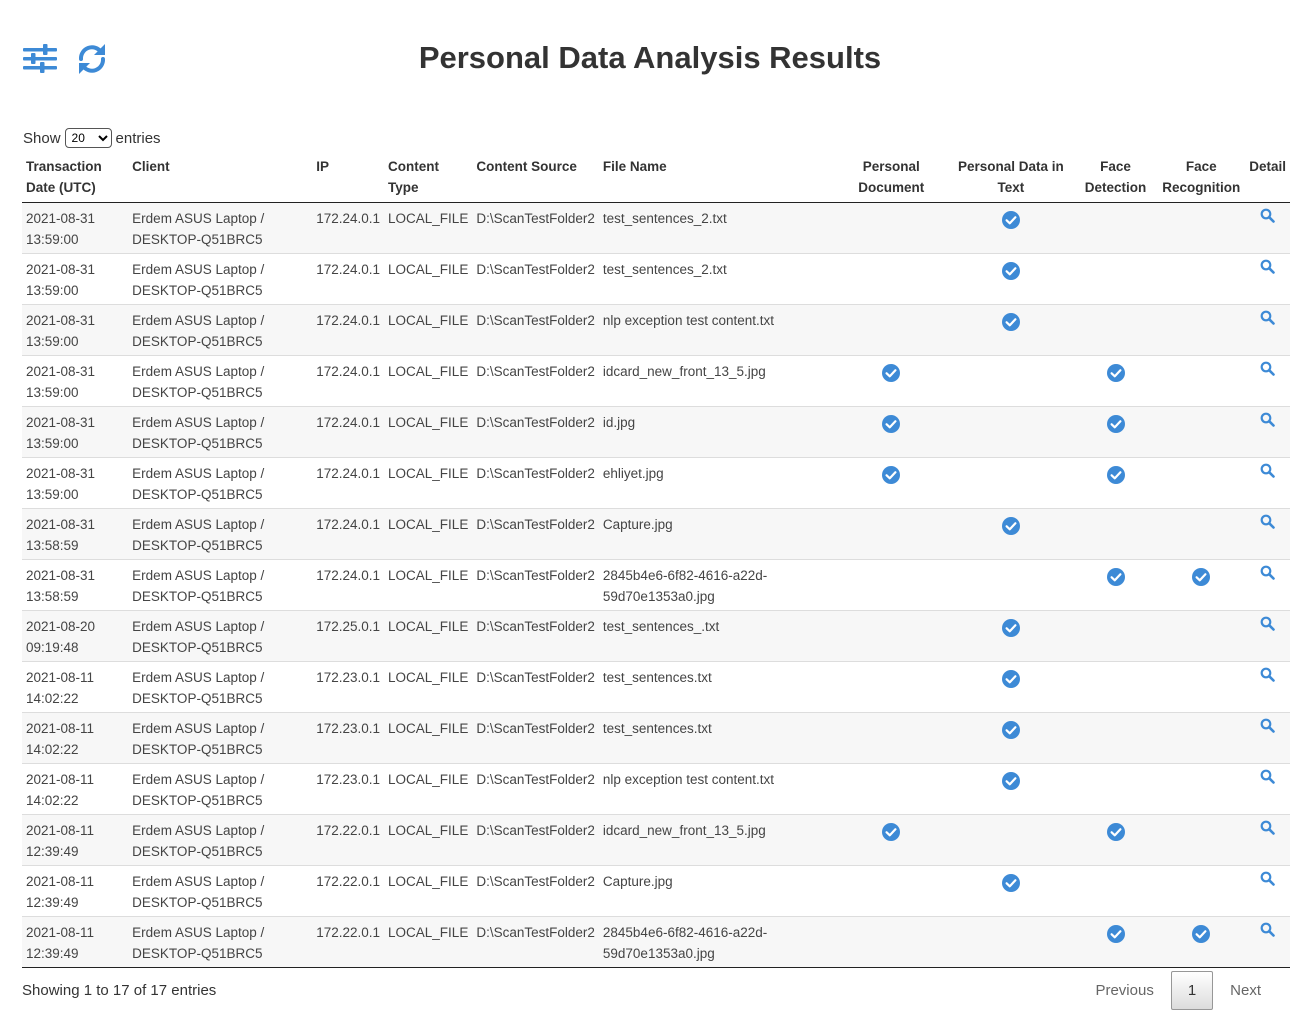  Describe the element at coordinates (1245, 990) in the screenshot. I see `next-page-button: Next` at that location.